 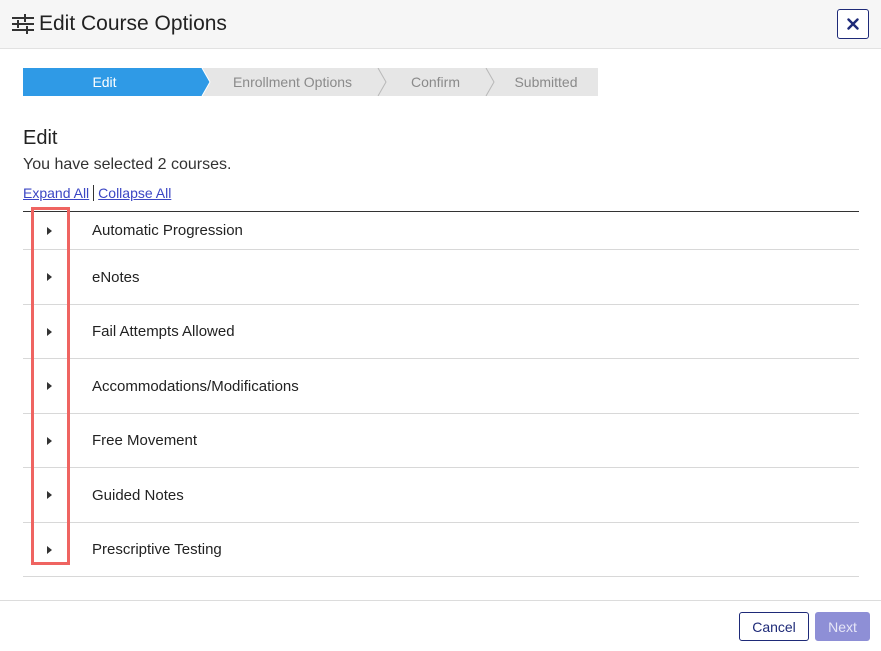 What do you see at coordinates (292, 82) in the screenshot?
I see `step-enrollment-options: Enrollment Options` at bounding box center [292, 82].